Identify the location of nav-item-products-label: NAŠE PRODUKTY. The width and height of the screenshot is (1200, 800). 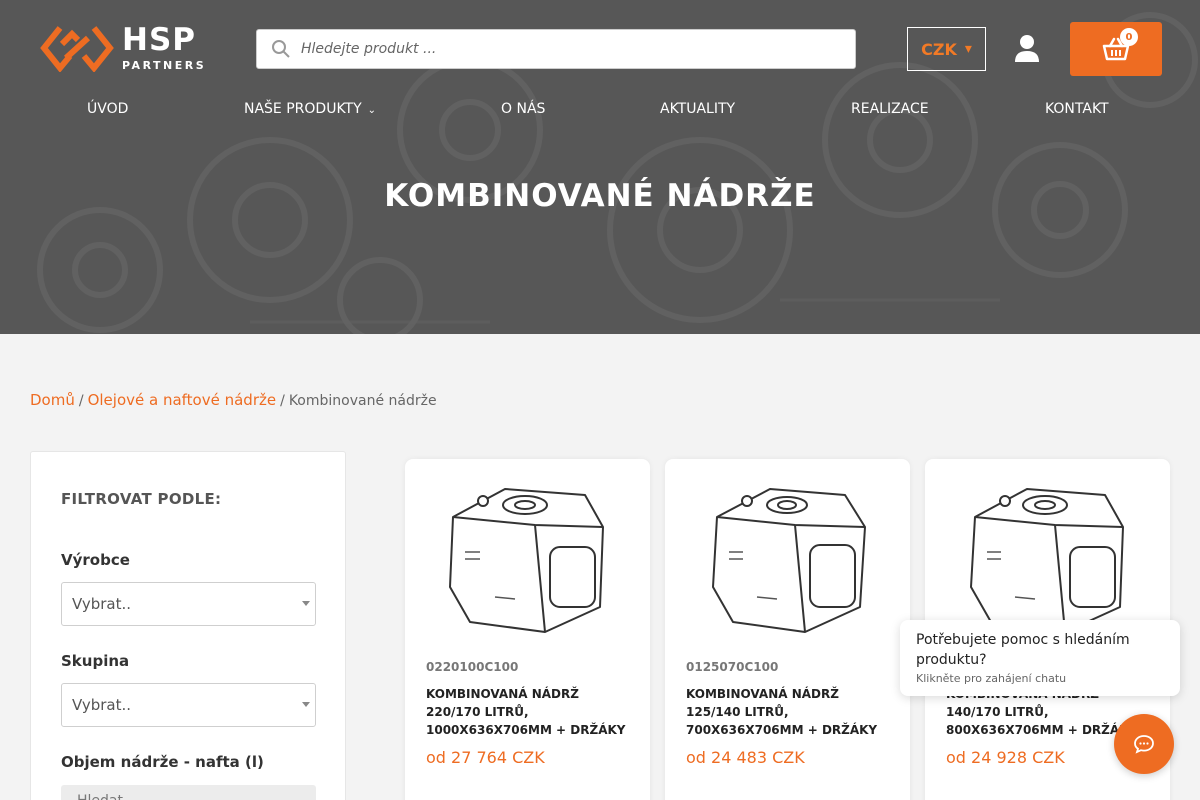
(303, 109).